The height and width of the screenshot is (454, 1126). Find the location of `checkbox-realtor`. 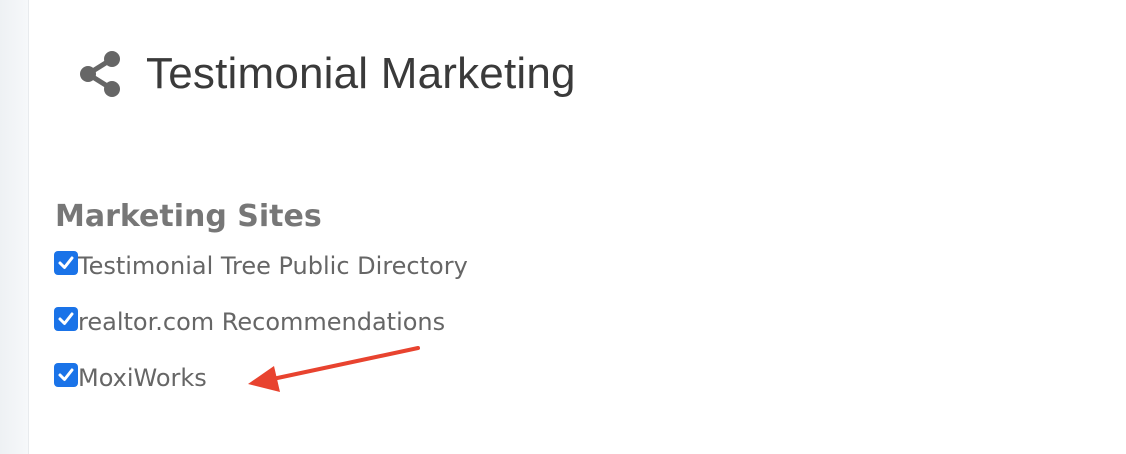

checkbox-realtor is located at coordinates (66, 319).